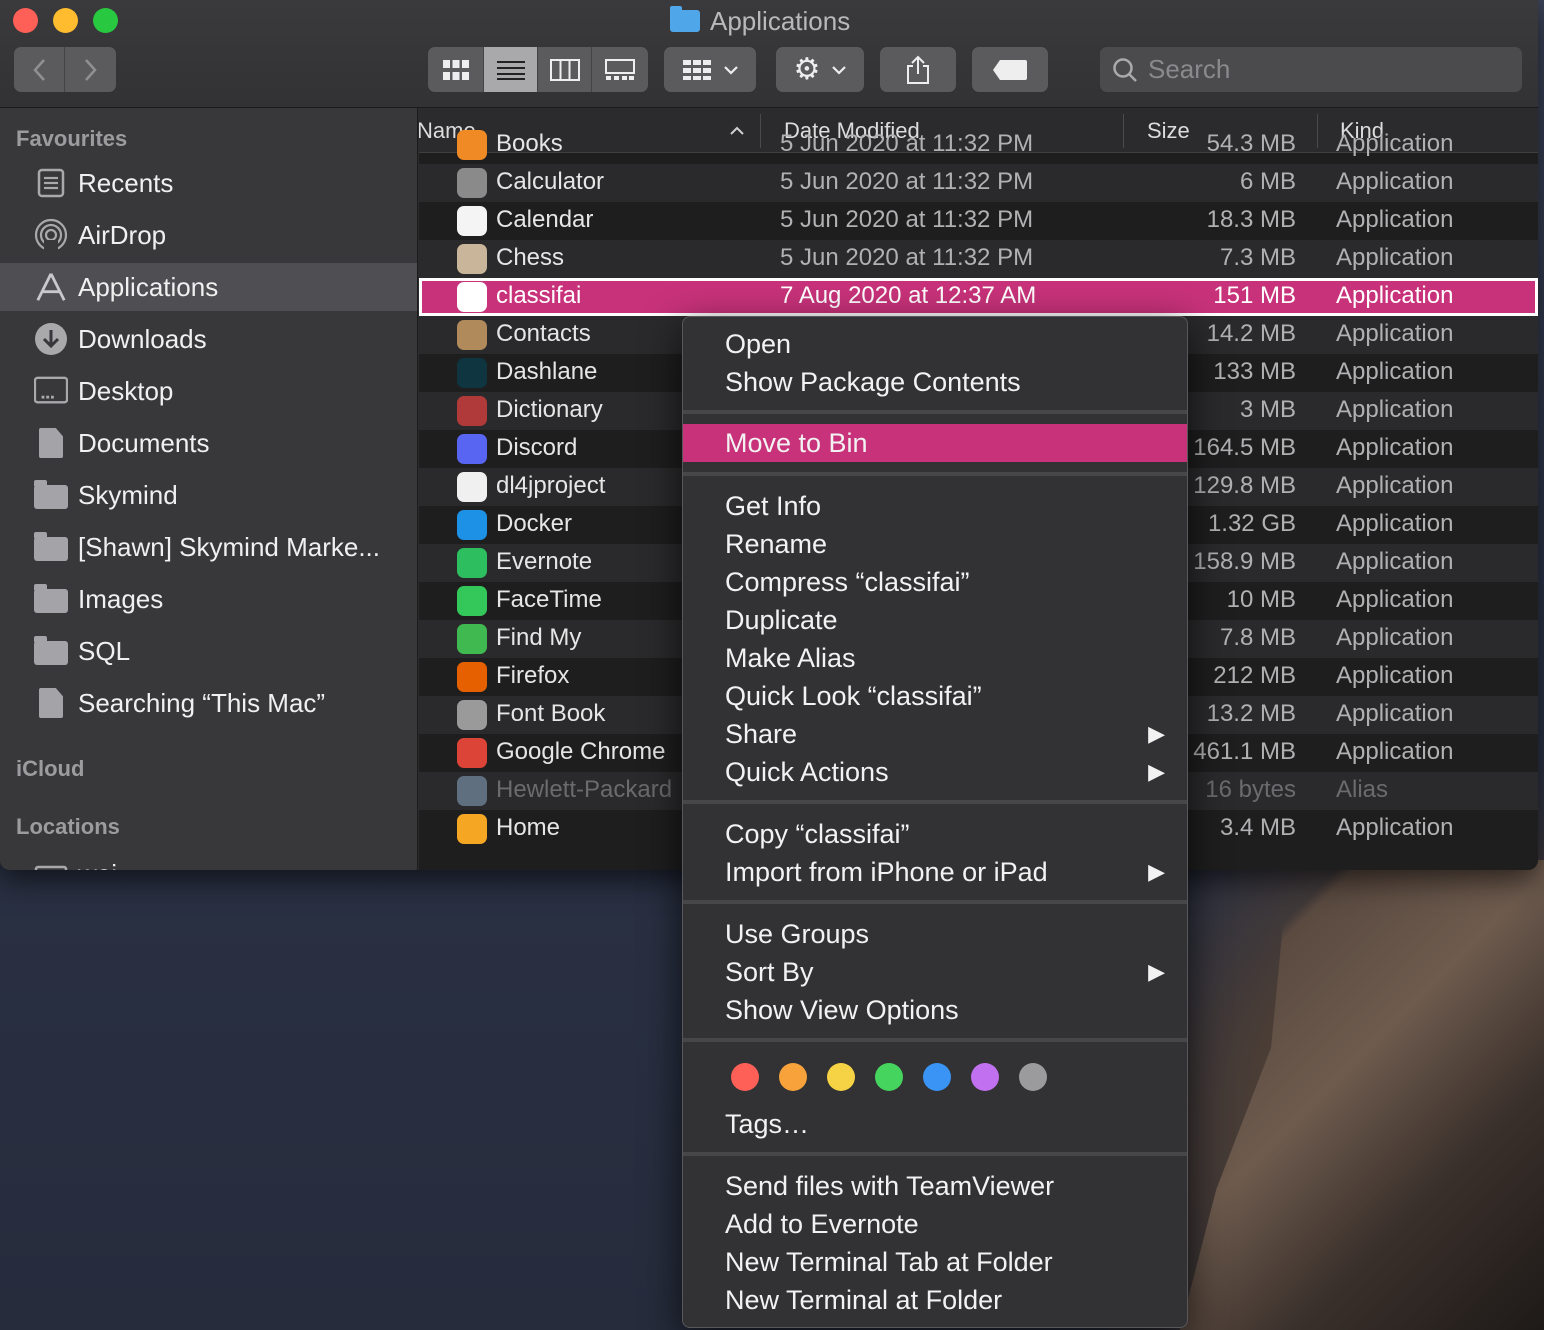 The width and height of the screenshot is (1544, 1330). What do you see at coordinates (935, 834) in the screenshot?
I see `menu-item-copy: Copy “classifai”` at bounding box center [935, 834].